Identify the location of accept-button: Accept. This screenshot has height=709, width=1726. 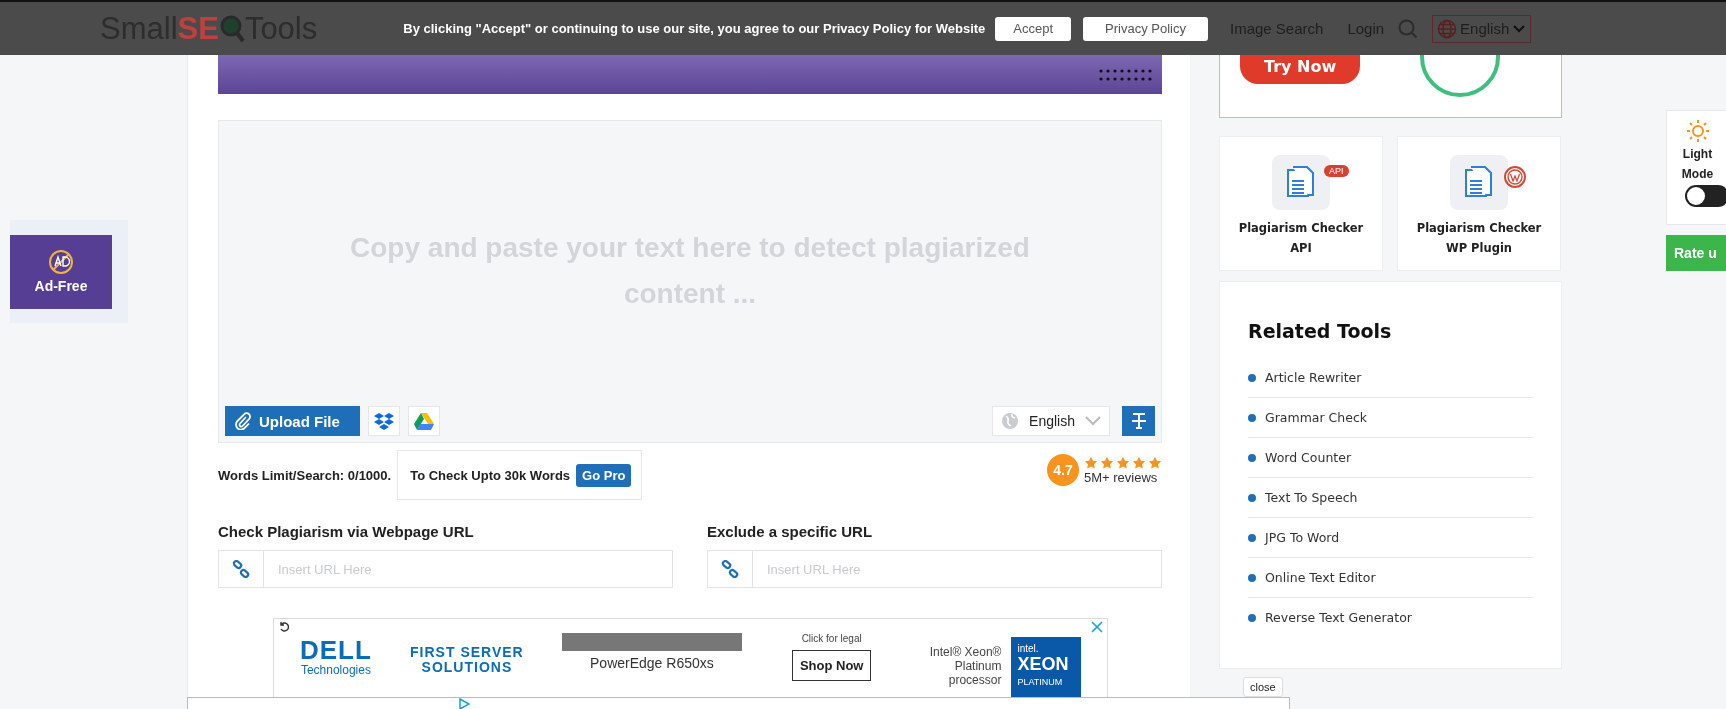
(1033, 28).